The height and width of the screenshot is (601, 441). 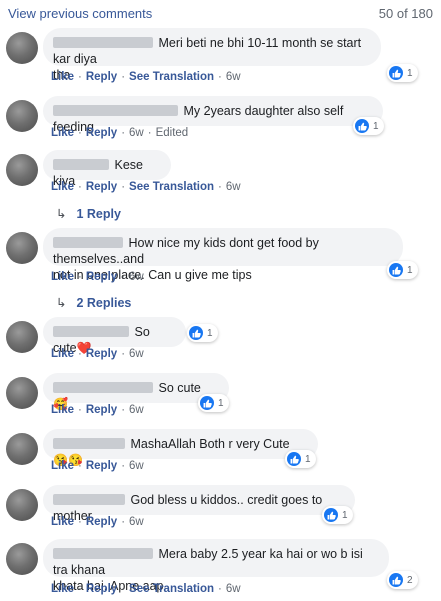 I want to click on comment-bubble: MashaAllah Both r very Cute 😘😘, so click(x=180, y=448).